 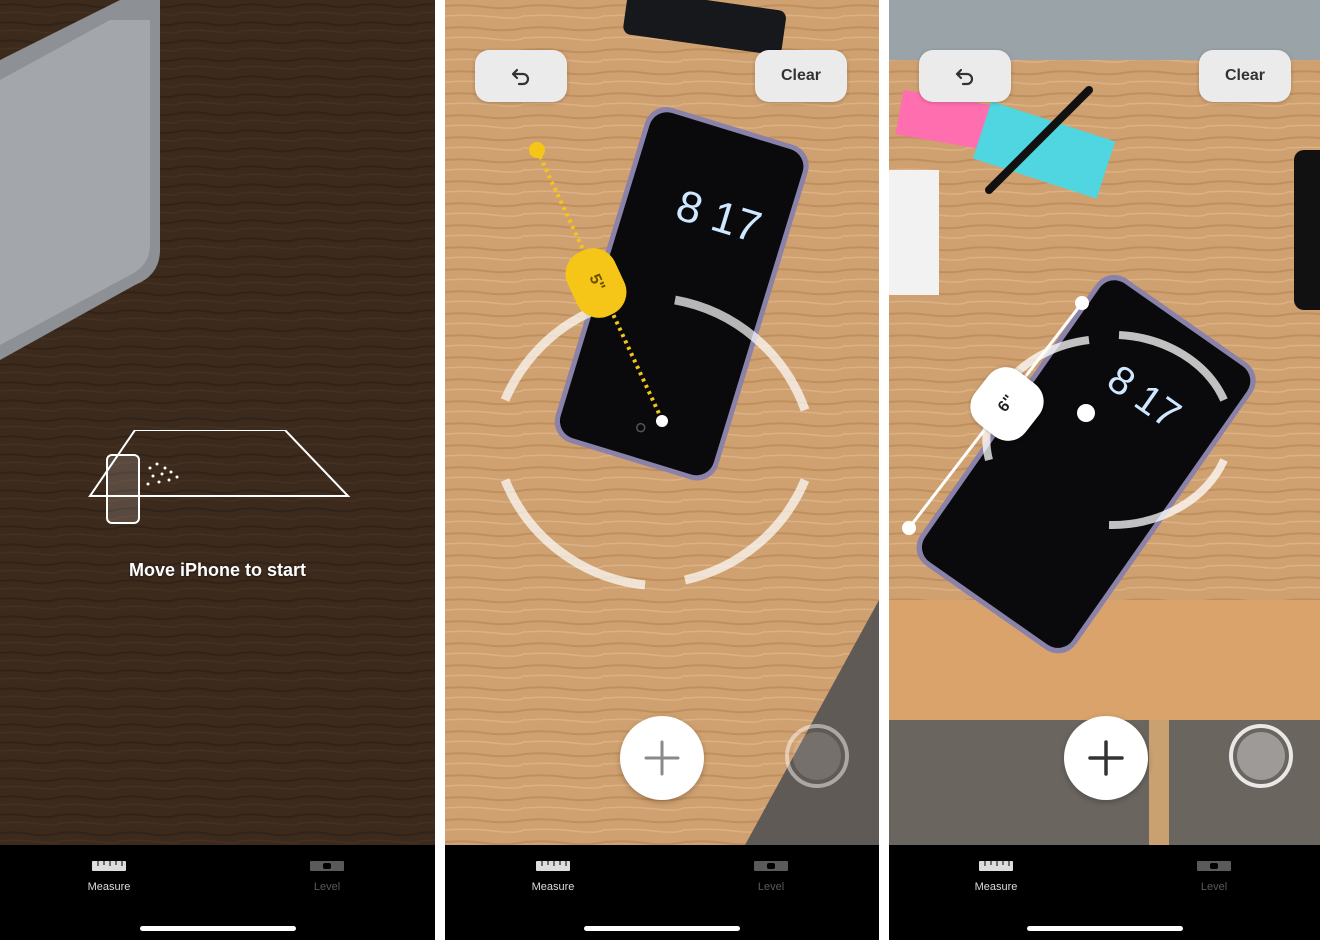 What do you see at coordinates (1307, 230) in the screenshot?
I see `second-phone` at bounding box center [1307, 230].